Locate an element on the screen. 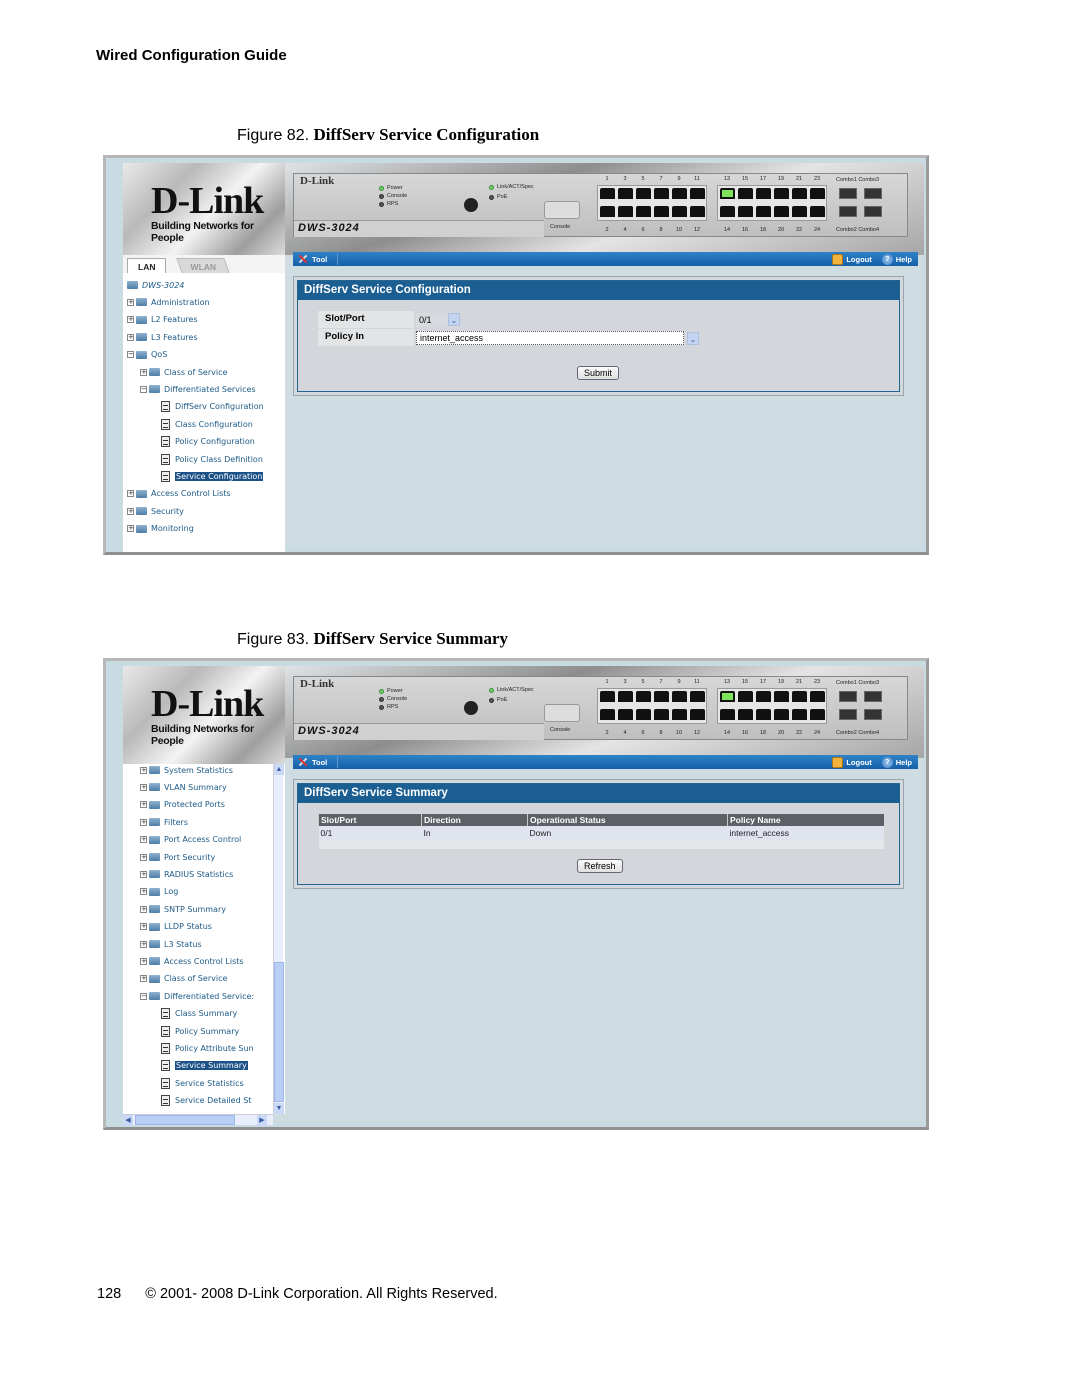 This screenshot has width=1080, height=1397. tree-item: Policy Summary is located at coordinates (200, 1031).